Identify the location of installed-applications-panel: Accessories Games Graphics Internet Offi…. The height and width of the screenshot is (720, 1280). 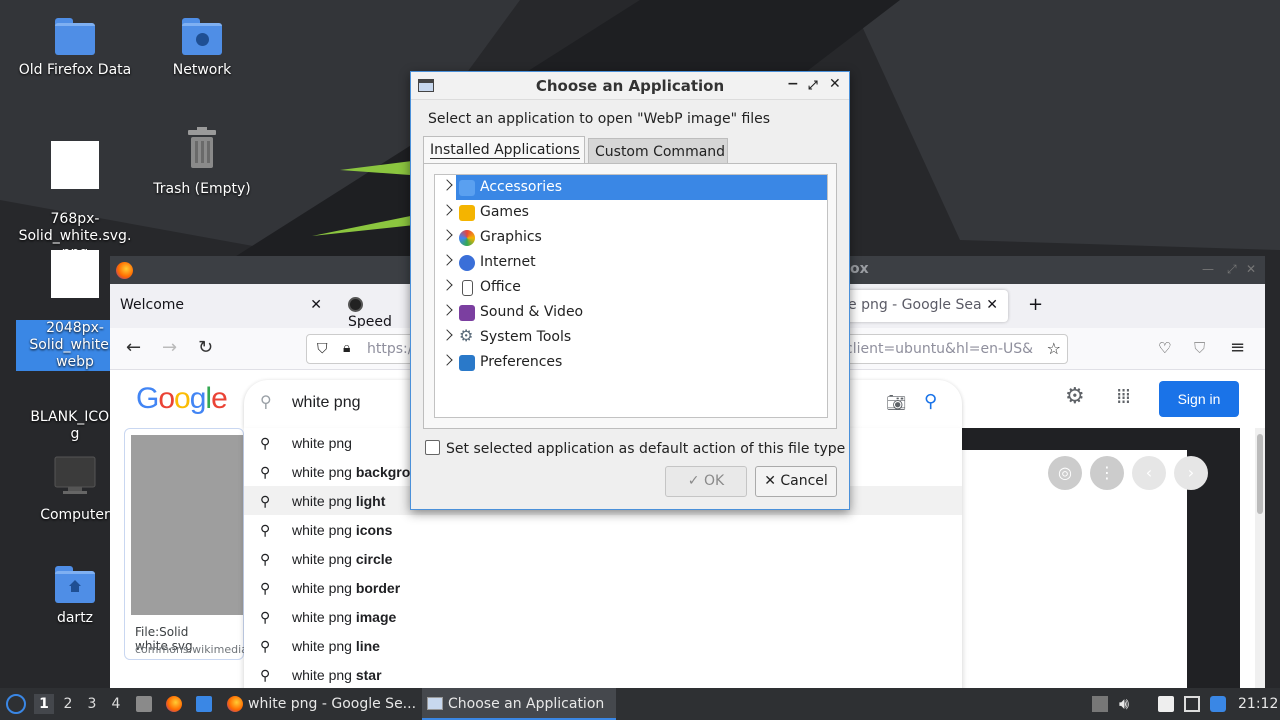
(630, 296).